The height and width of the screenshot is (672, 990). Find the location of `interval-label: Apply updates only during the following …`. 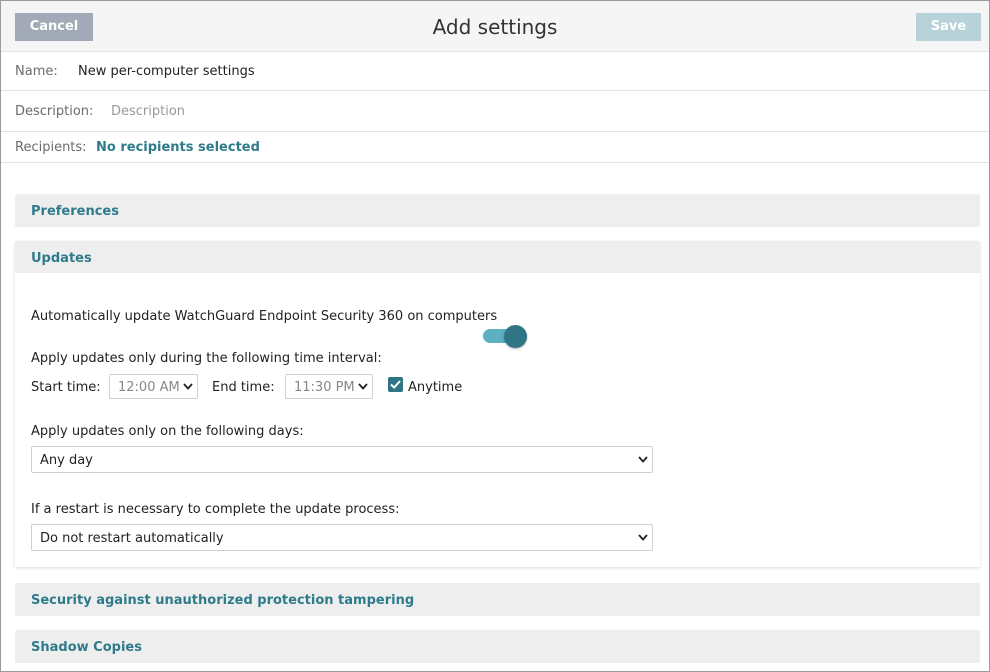

interval-label: Apply updates only during the following … is located at coordinates (206, 358).